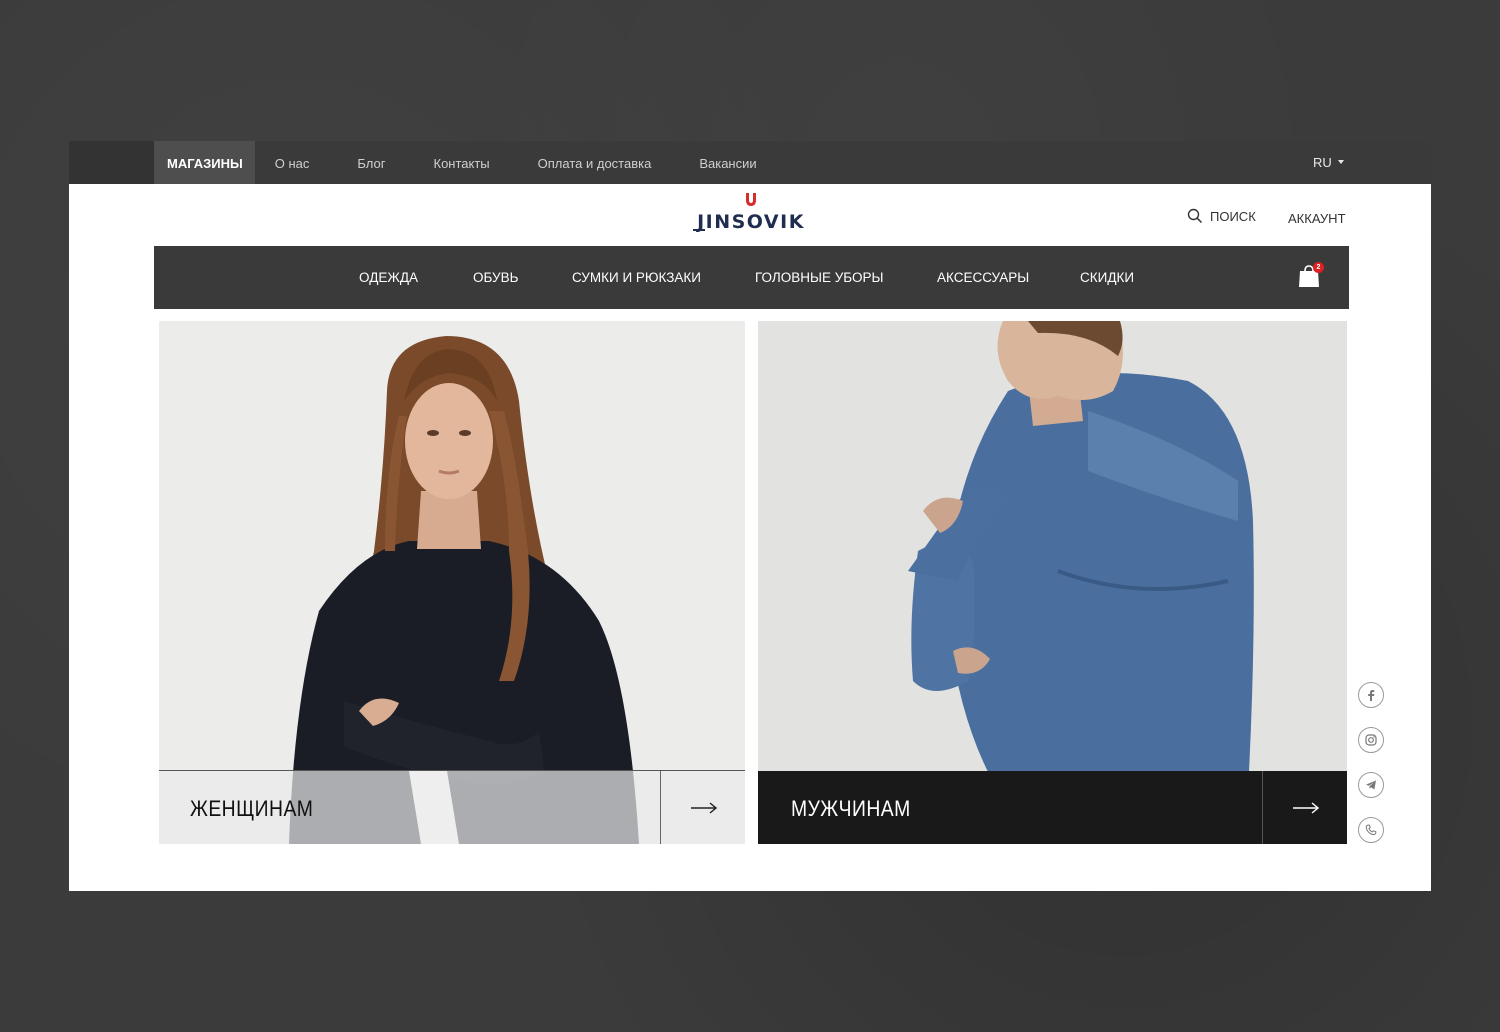 Image resolution: width=1500 pixels, height=1032 pixels. I want to click on top-link-vacancies: Вакансии, so click(727, 162).